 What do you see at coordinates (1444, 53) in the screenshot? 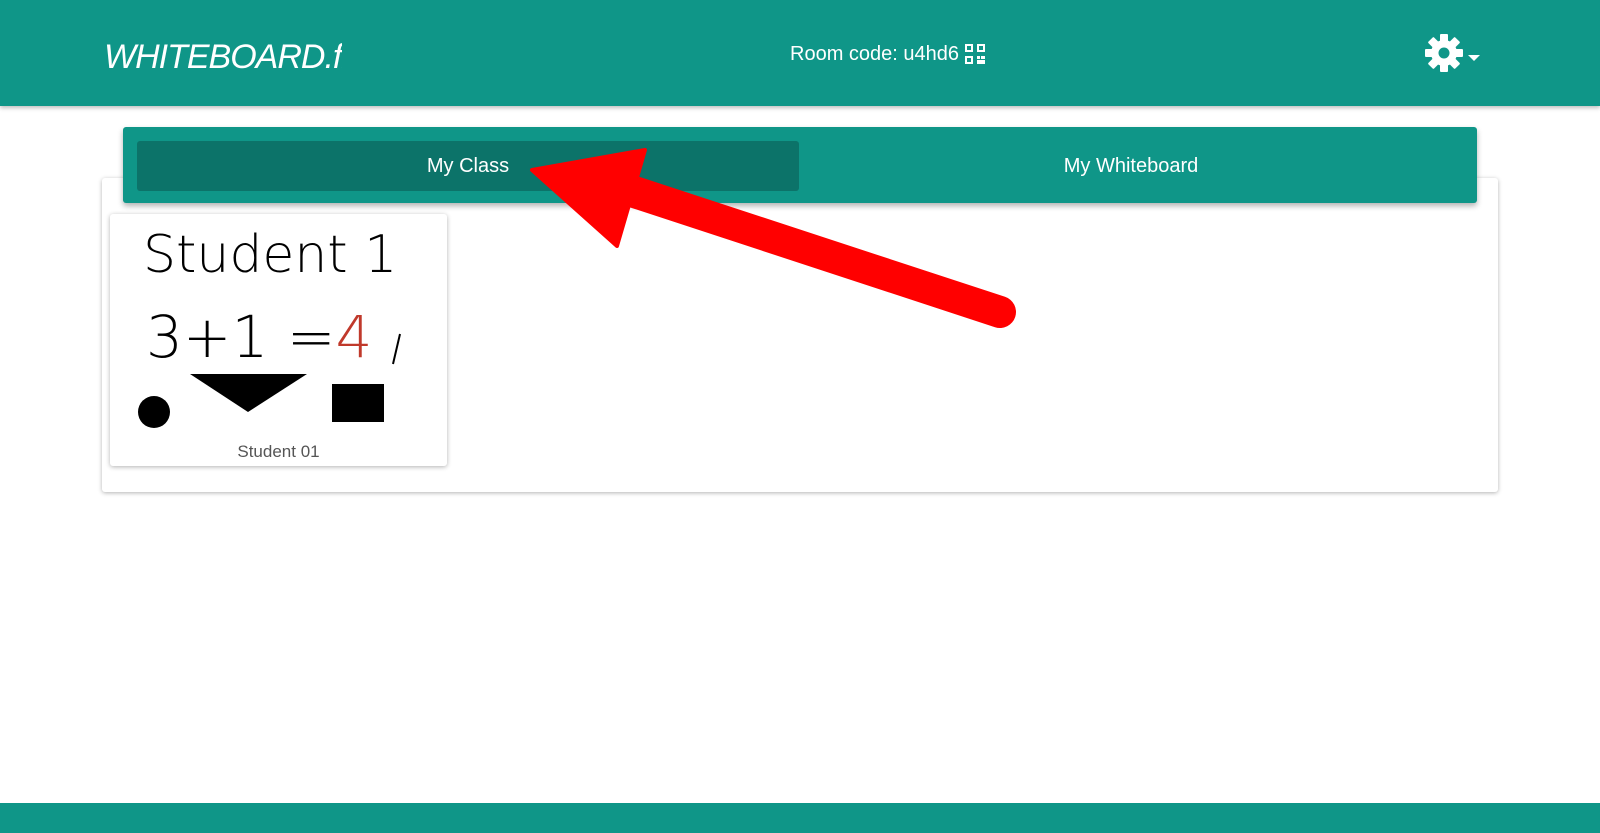
I see `gear-icon` at bounding box center [1444, 53].